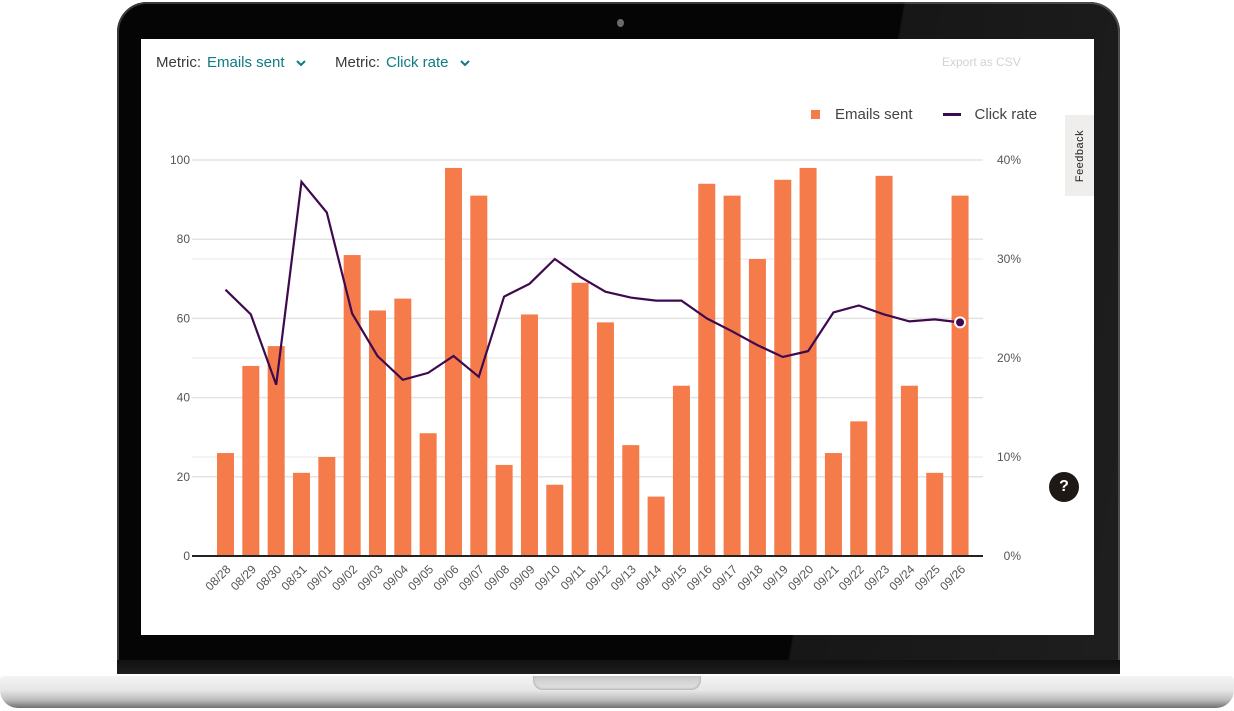 This screenshot has width=1234, height=711. What do you see at coordinates (1009, 457) in the screenshot?
I see `y2-tick-label: 10%` at bounding box center [1009, 457].